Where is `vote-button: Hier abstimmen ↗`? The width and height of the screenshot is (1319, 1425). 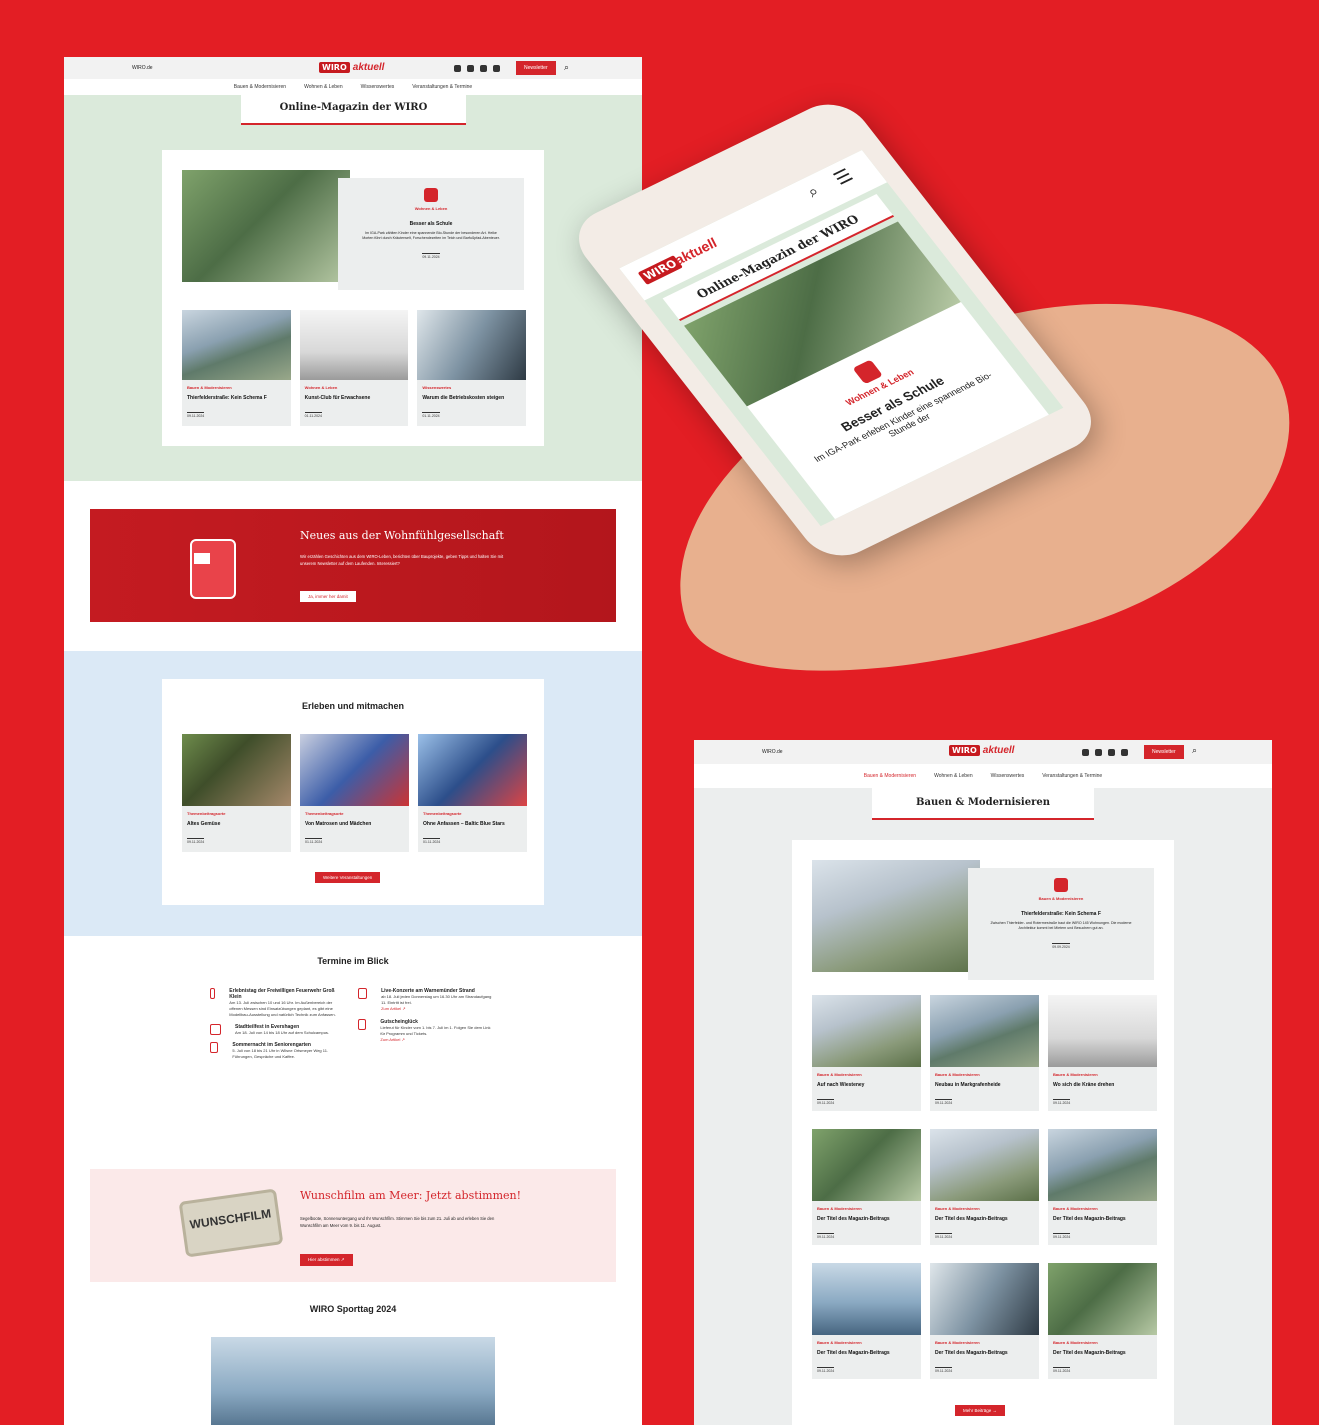 vote-button: Hier abstimmen ↗ is located at coordinates (326, 1260).